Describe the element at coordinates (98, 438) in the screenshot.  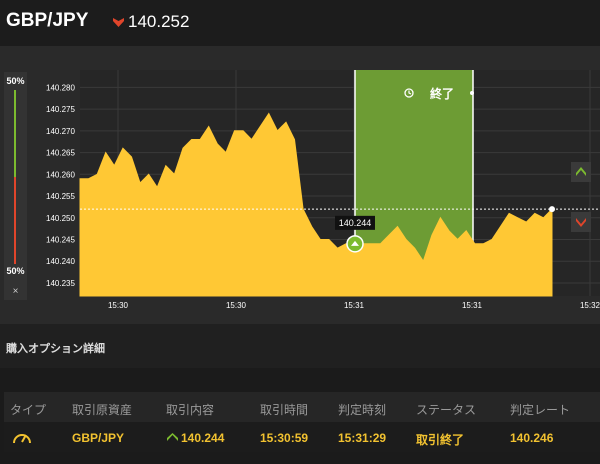
I see `cell-asset: GBP/JPY` at that location.